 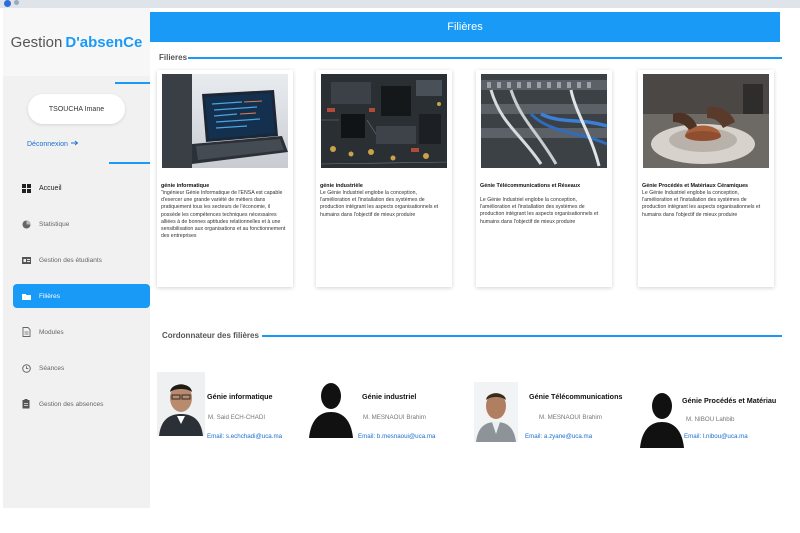 I want to click on sidebar-item-label: Séances, so click(x=52, y=368).